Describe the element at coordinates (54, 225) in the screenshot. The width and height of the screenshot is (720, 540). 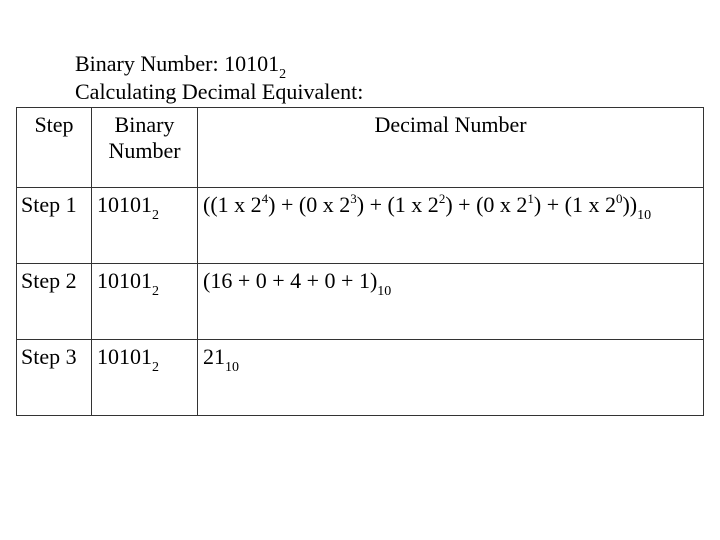
I see `step-cell: Step 1` at that location.